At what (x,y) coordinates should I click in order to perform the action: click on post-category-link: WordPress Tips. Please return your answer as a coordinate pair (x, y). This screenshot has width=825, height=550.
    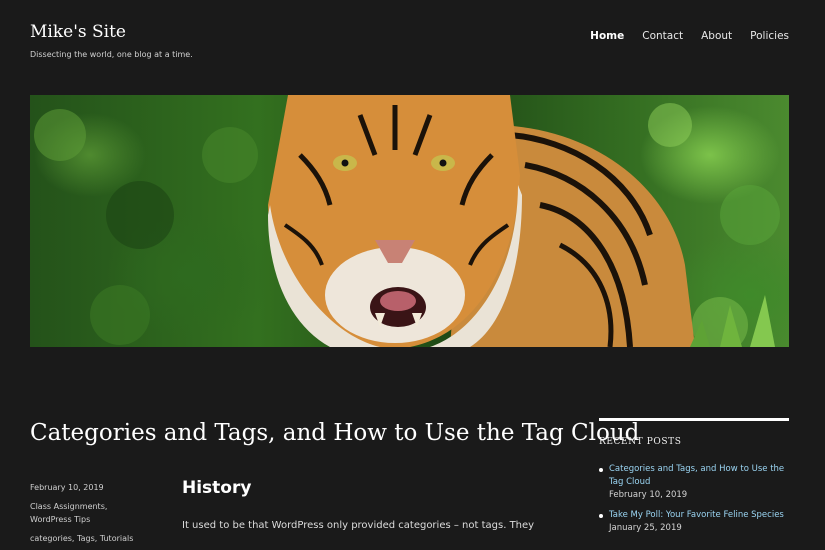
    Looking at the image, I should click on (90, 519).